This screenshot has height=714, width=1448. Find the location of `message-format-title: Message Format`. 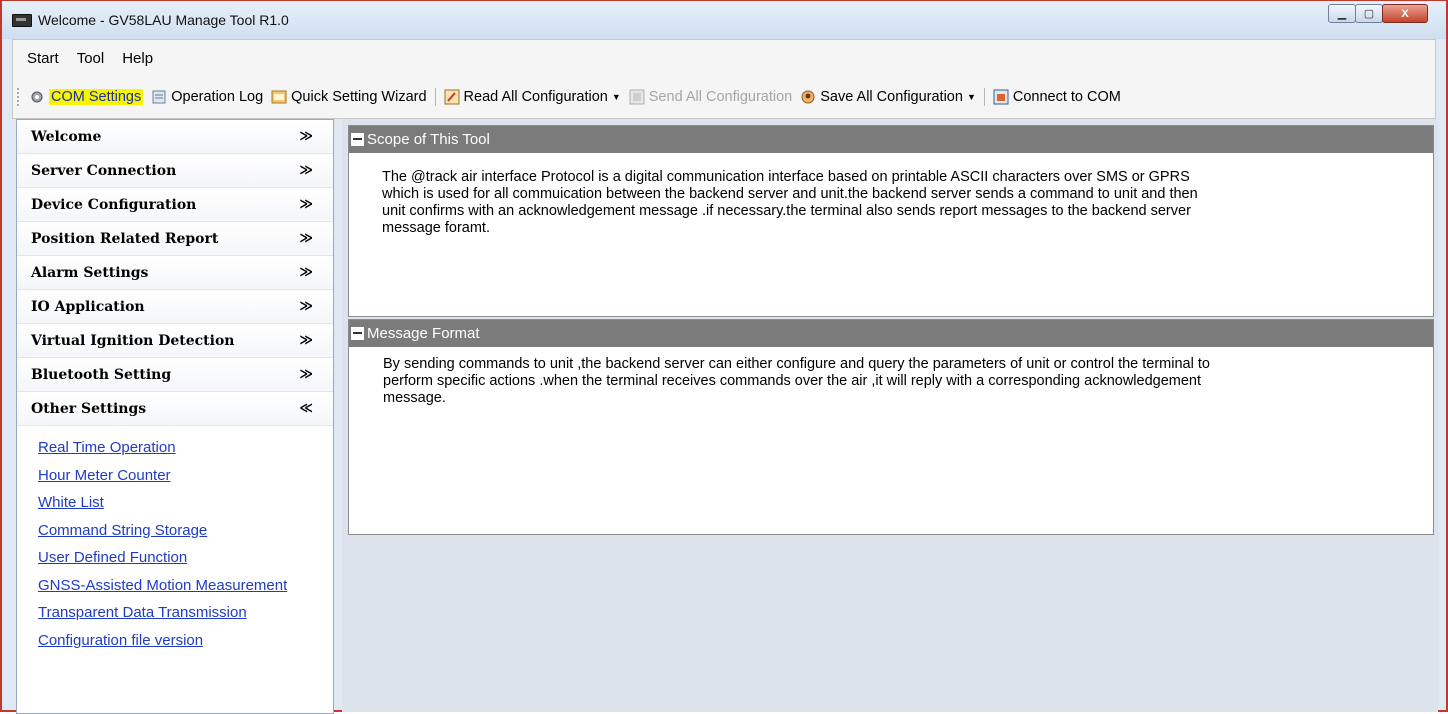

message-format-title: Message Format is located at coordinates (423, 333).